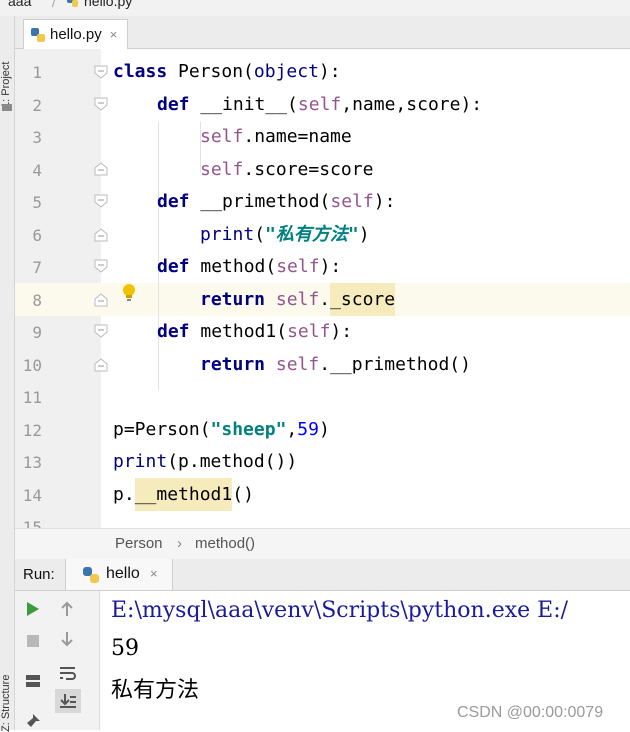 This screenshot has width=630, height=732. What do you see at coordinates (6, 703) in the screenshot?
I see `structure-tool-button: Z: Structure` at bounding box center [6, 703].